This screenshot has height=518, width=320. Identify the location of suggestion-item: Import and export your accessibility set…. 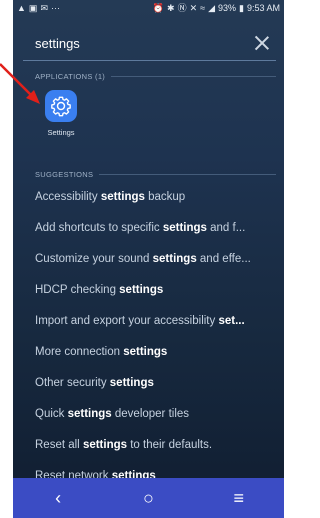
(157, 321).